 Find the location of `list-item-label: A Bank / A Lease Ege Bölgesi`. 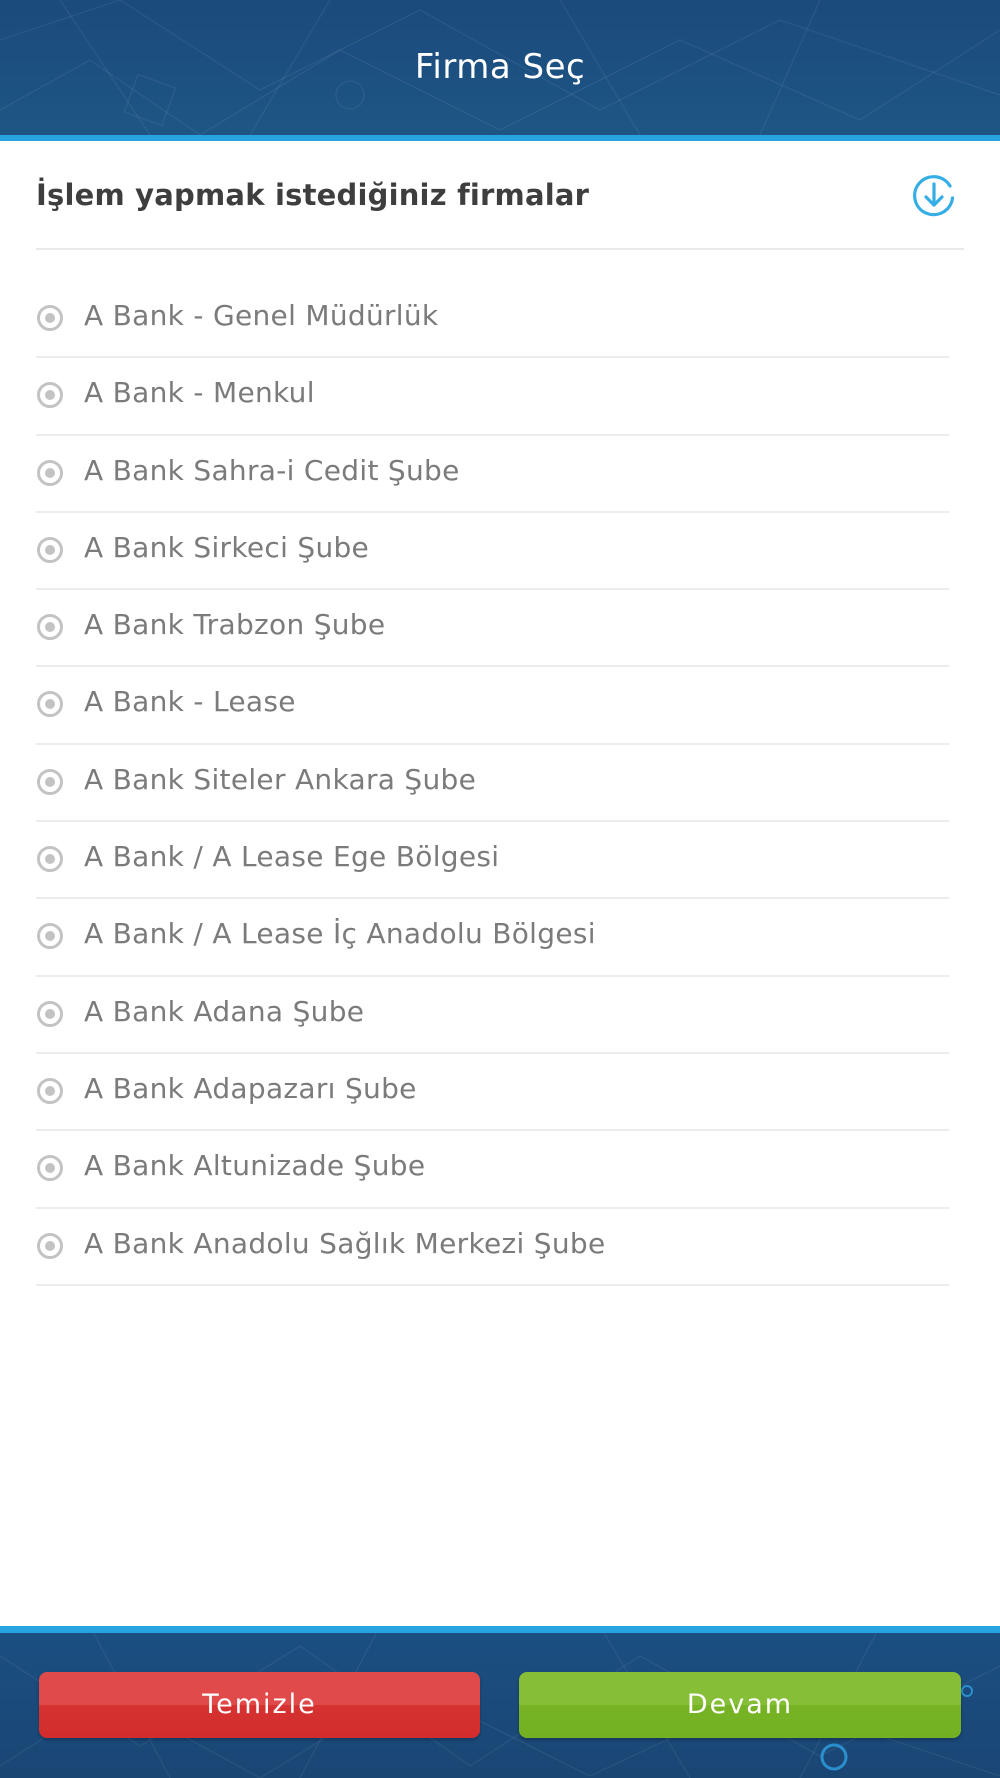

list-item-label: A Bank / A Lease Ege Bölgesi is located at coordinates (292, 857).